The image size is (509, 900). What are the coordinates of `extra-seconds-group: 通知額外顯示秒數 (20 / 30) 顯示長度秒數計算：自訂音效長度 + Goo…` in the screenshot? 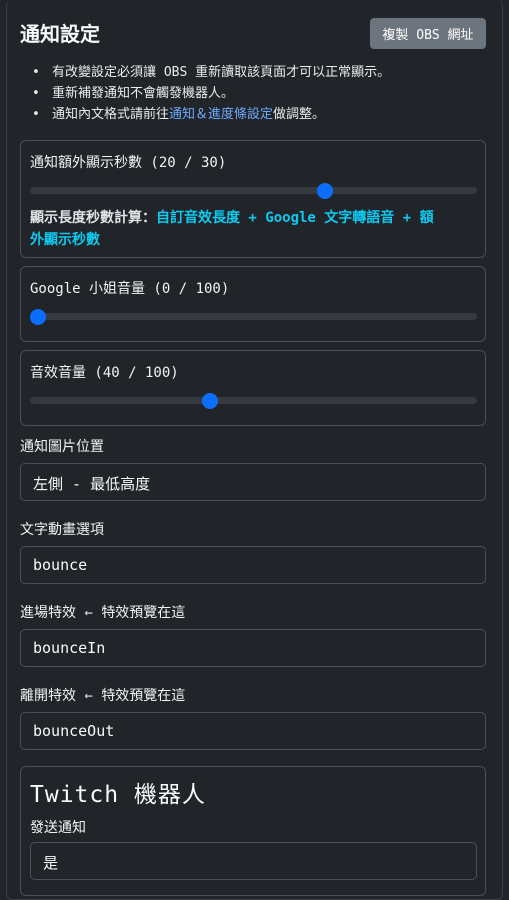 It's located at (253, 199).